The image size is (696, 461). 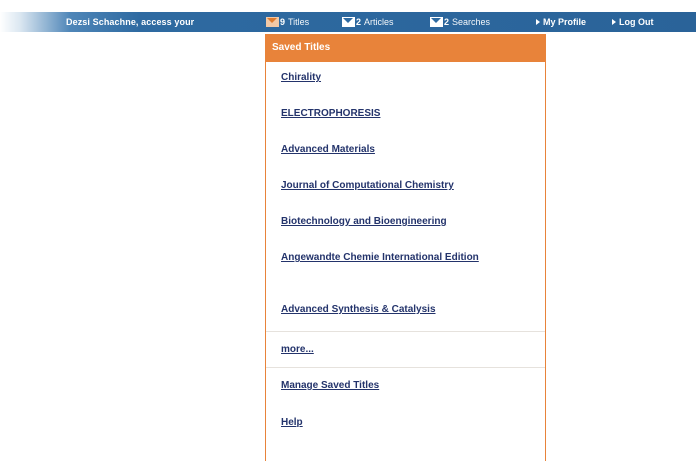 I want to click on saved-title-link: Advanced Materials, so click(x=401, y=150).